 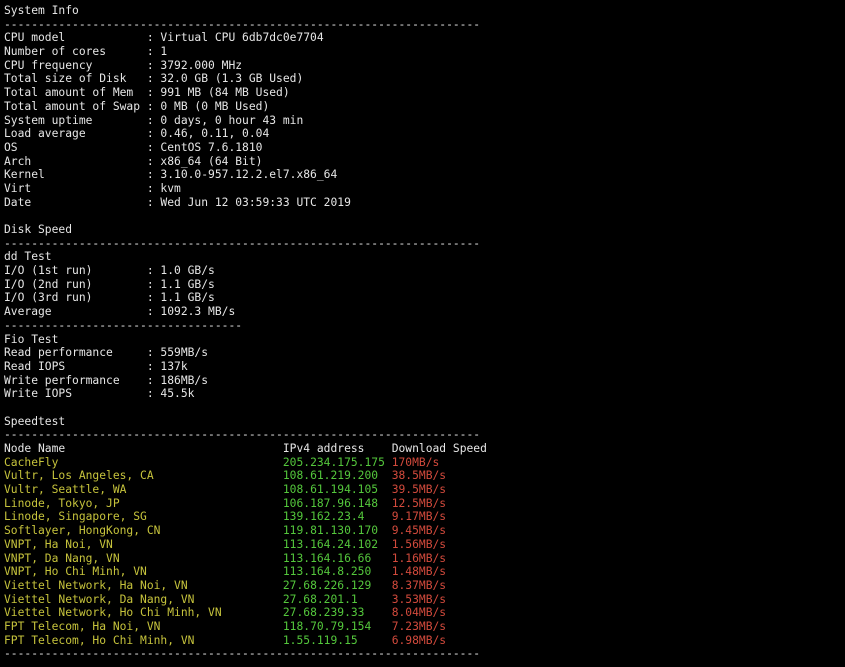 I want to click on download-speed: 1.56MB/s, so click(x=419, y=544).